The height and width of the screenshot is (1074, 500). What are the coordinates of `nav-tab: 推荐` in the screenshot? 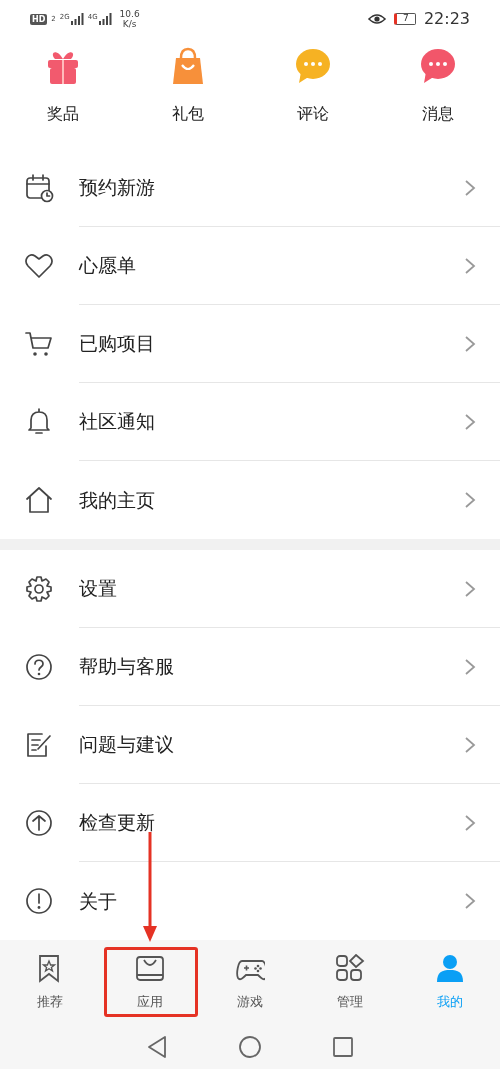 It's located at (50, 982).